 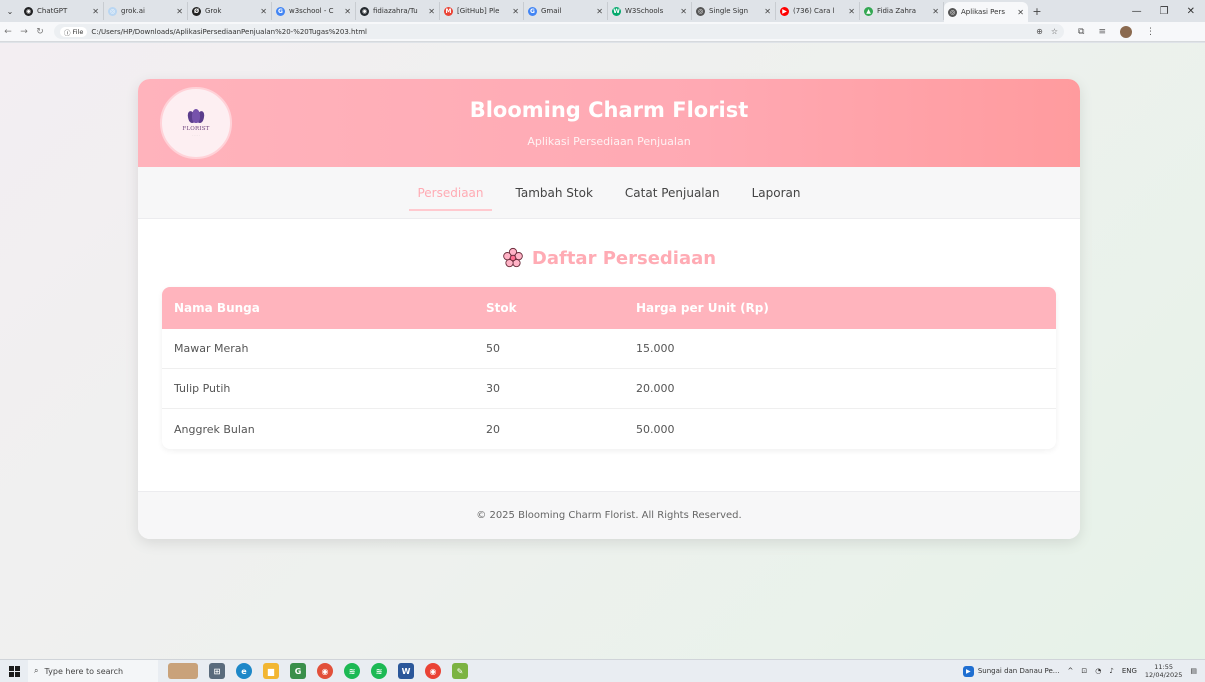 I want to click on tab-label: [GitHub] Ple, so click(x=478, y=11).